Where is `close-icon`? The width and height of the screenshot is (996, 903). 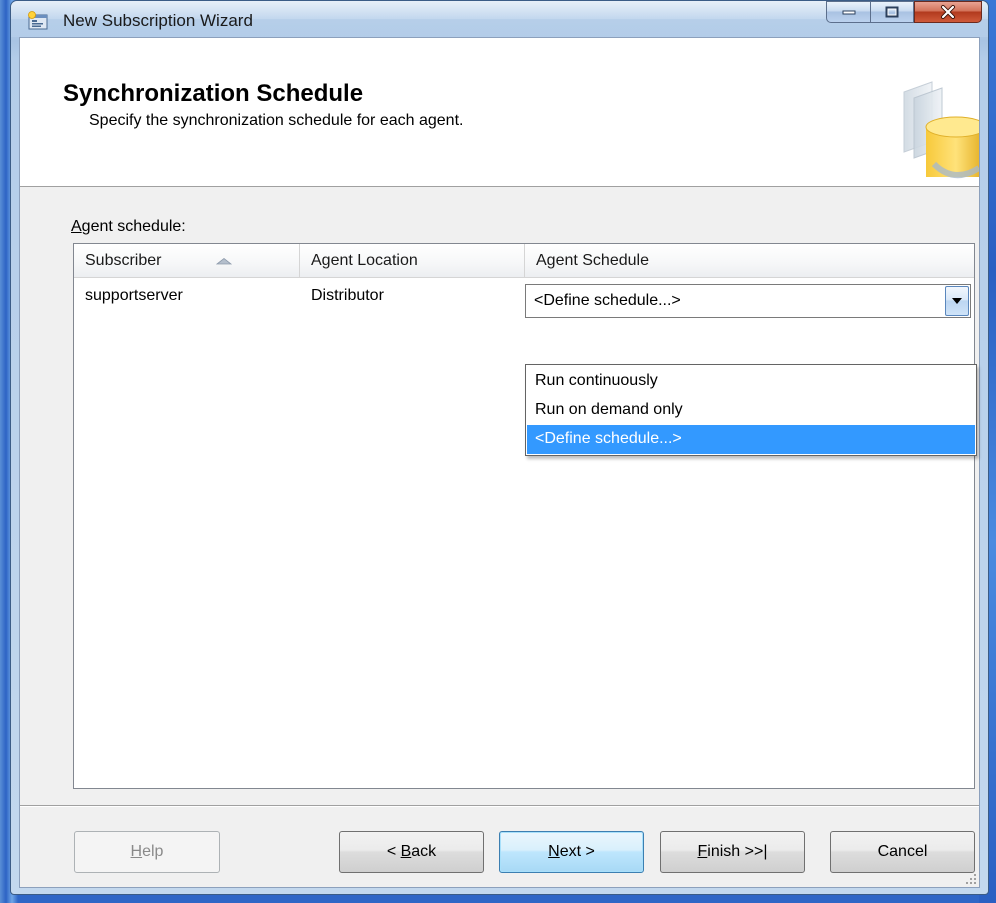 close-icon is located at coordinates (948, 12).